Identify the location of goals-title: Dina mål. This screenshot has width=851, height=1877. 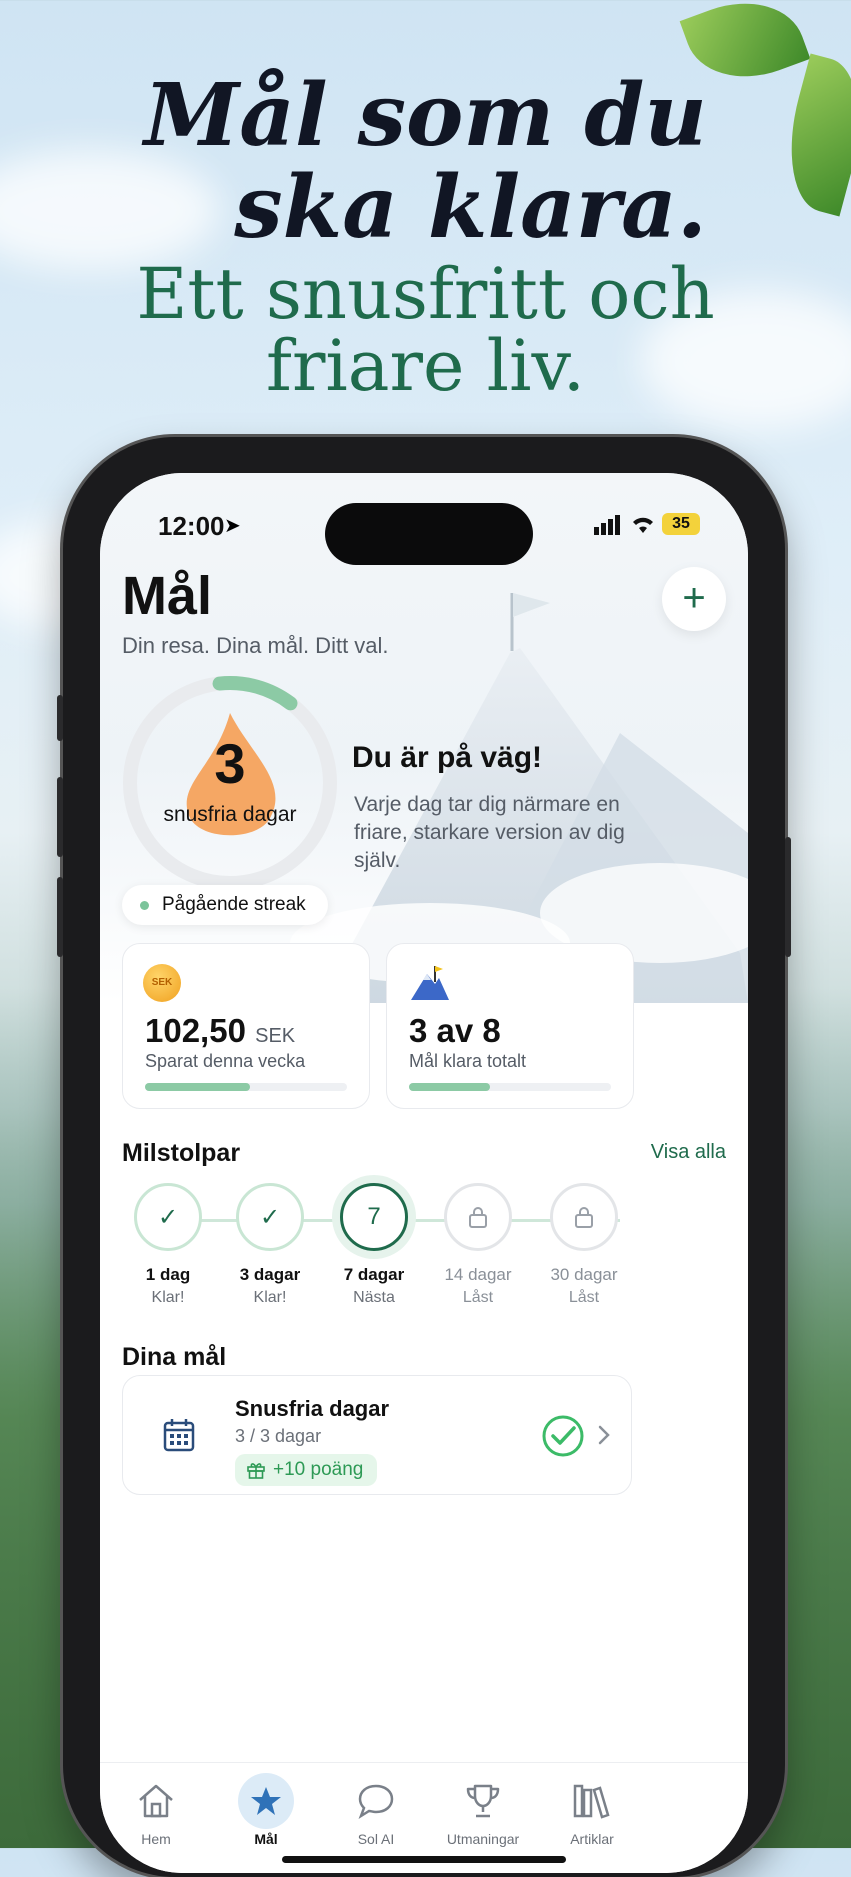
(174, 1357).